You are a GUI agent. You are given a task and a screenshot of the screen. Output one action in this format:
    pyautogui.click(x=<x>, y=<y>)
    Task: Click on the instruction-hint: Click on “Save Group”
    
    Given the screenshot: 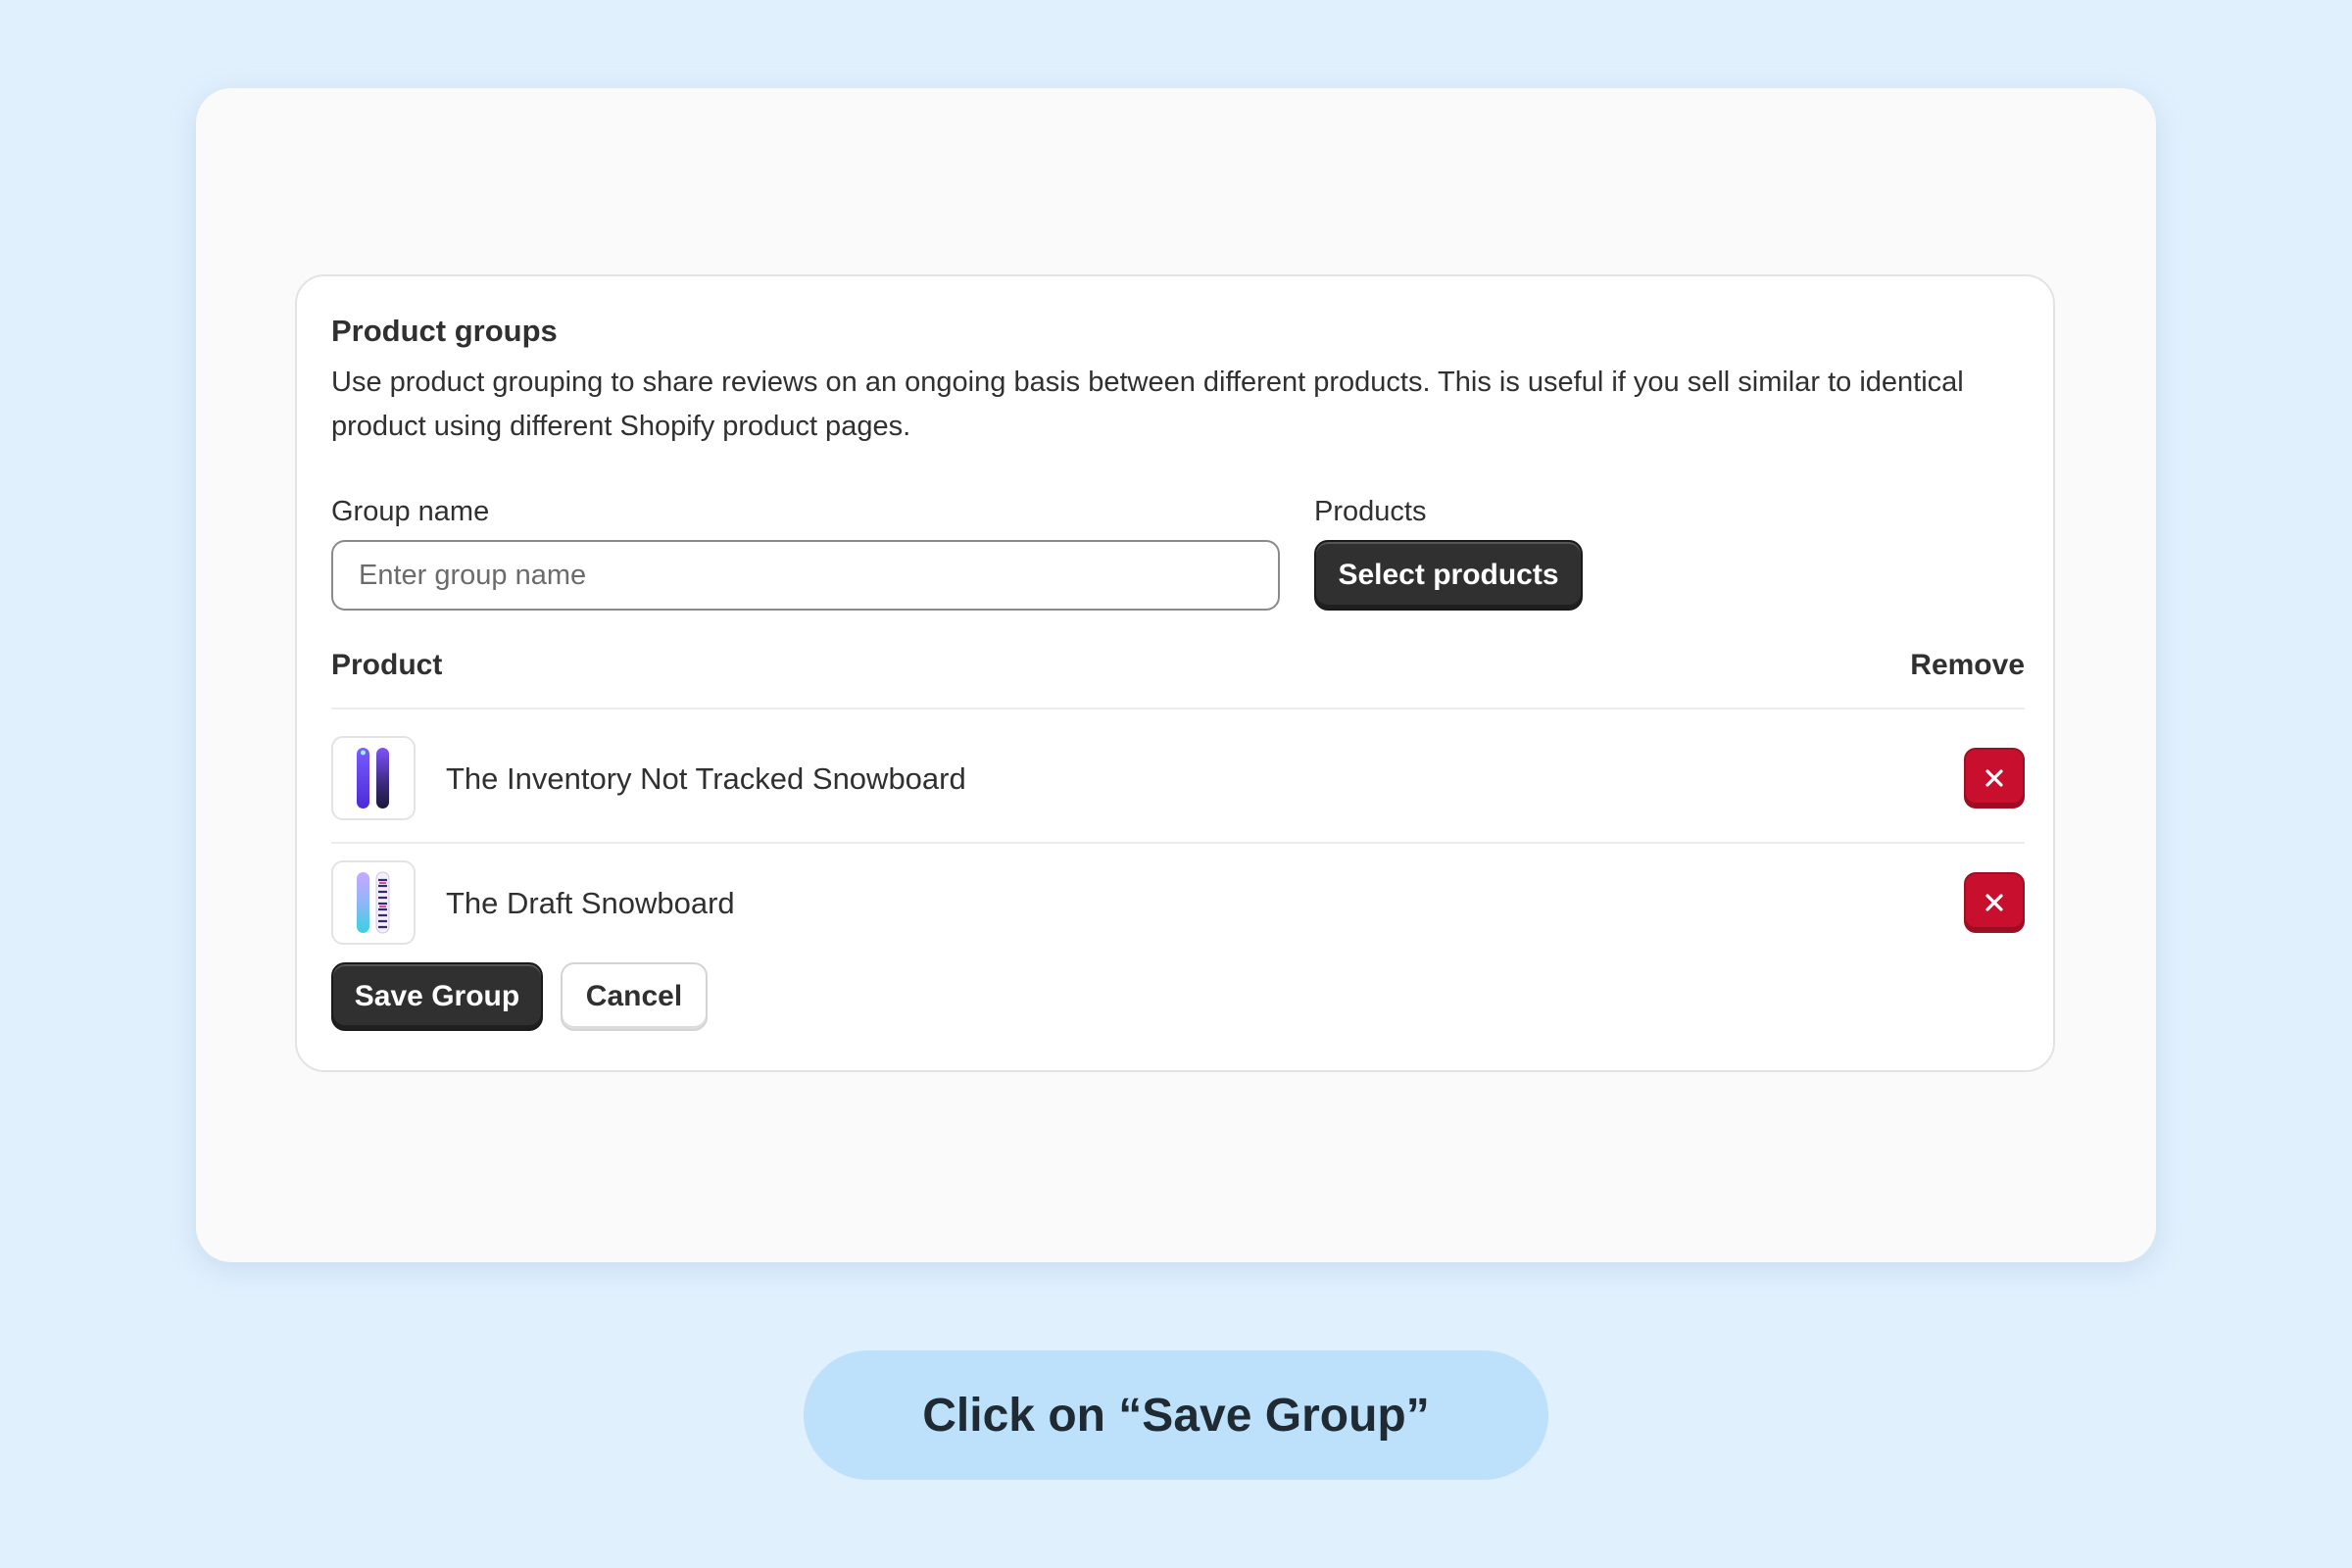 What is the action you would take?
    pyautogui.click(x=1176, y=1415)
    